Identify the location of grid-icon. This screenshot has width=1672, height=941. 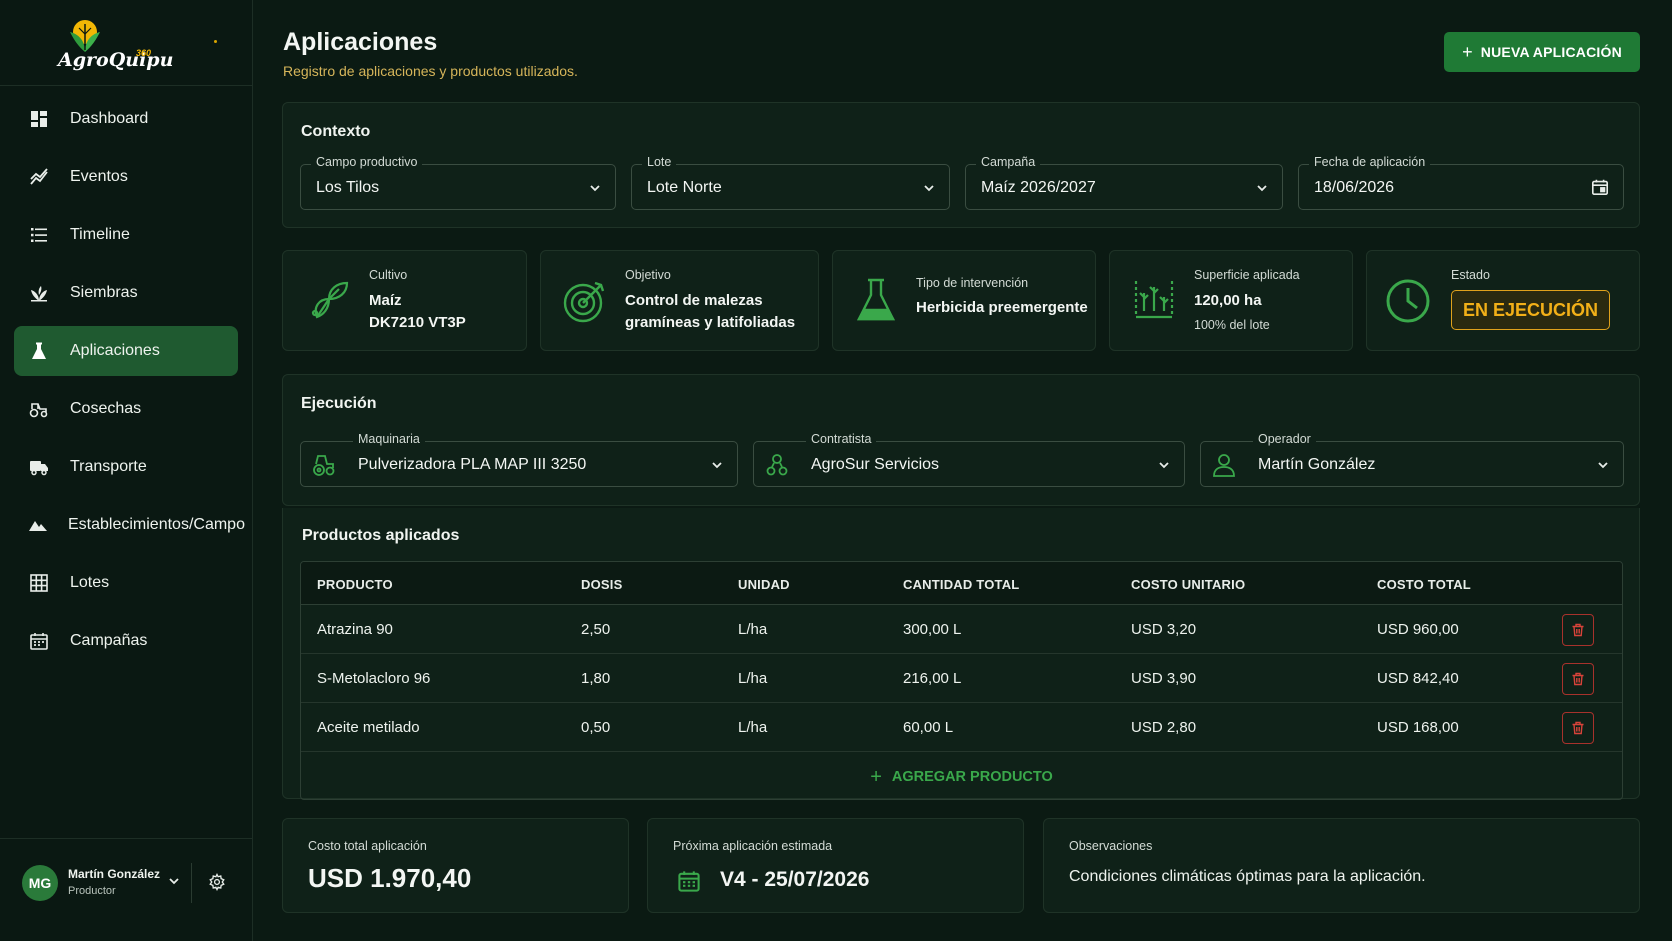
(39, 583).